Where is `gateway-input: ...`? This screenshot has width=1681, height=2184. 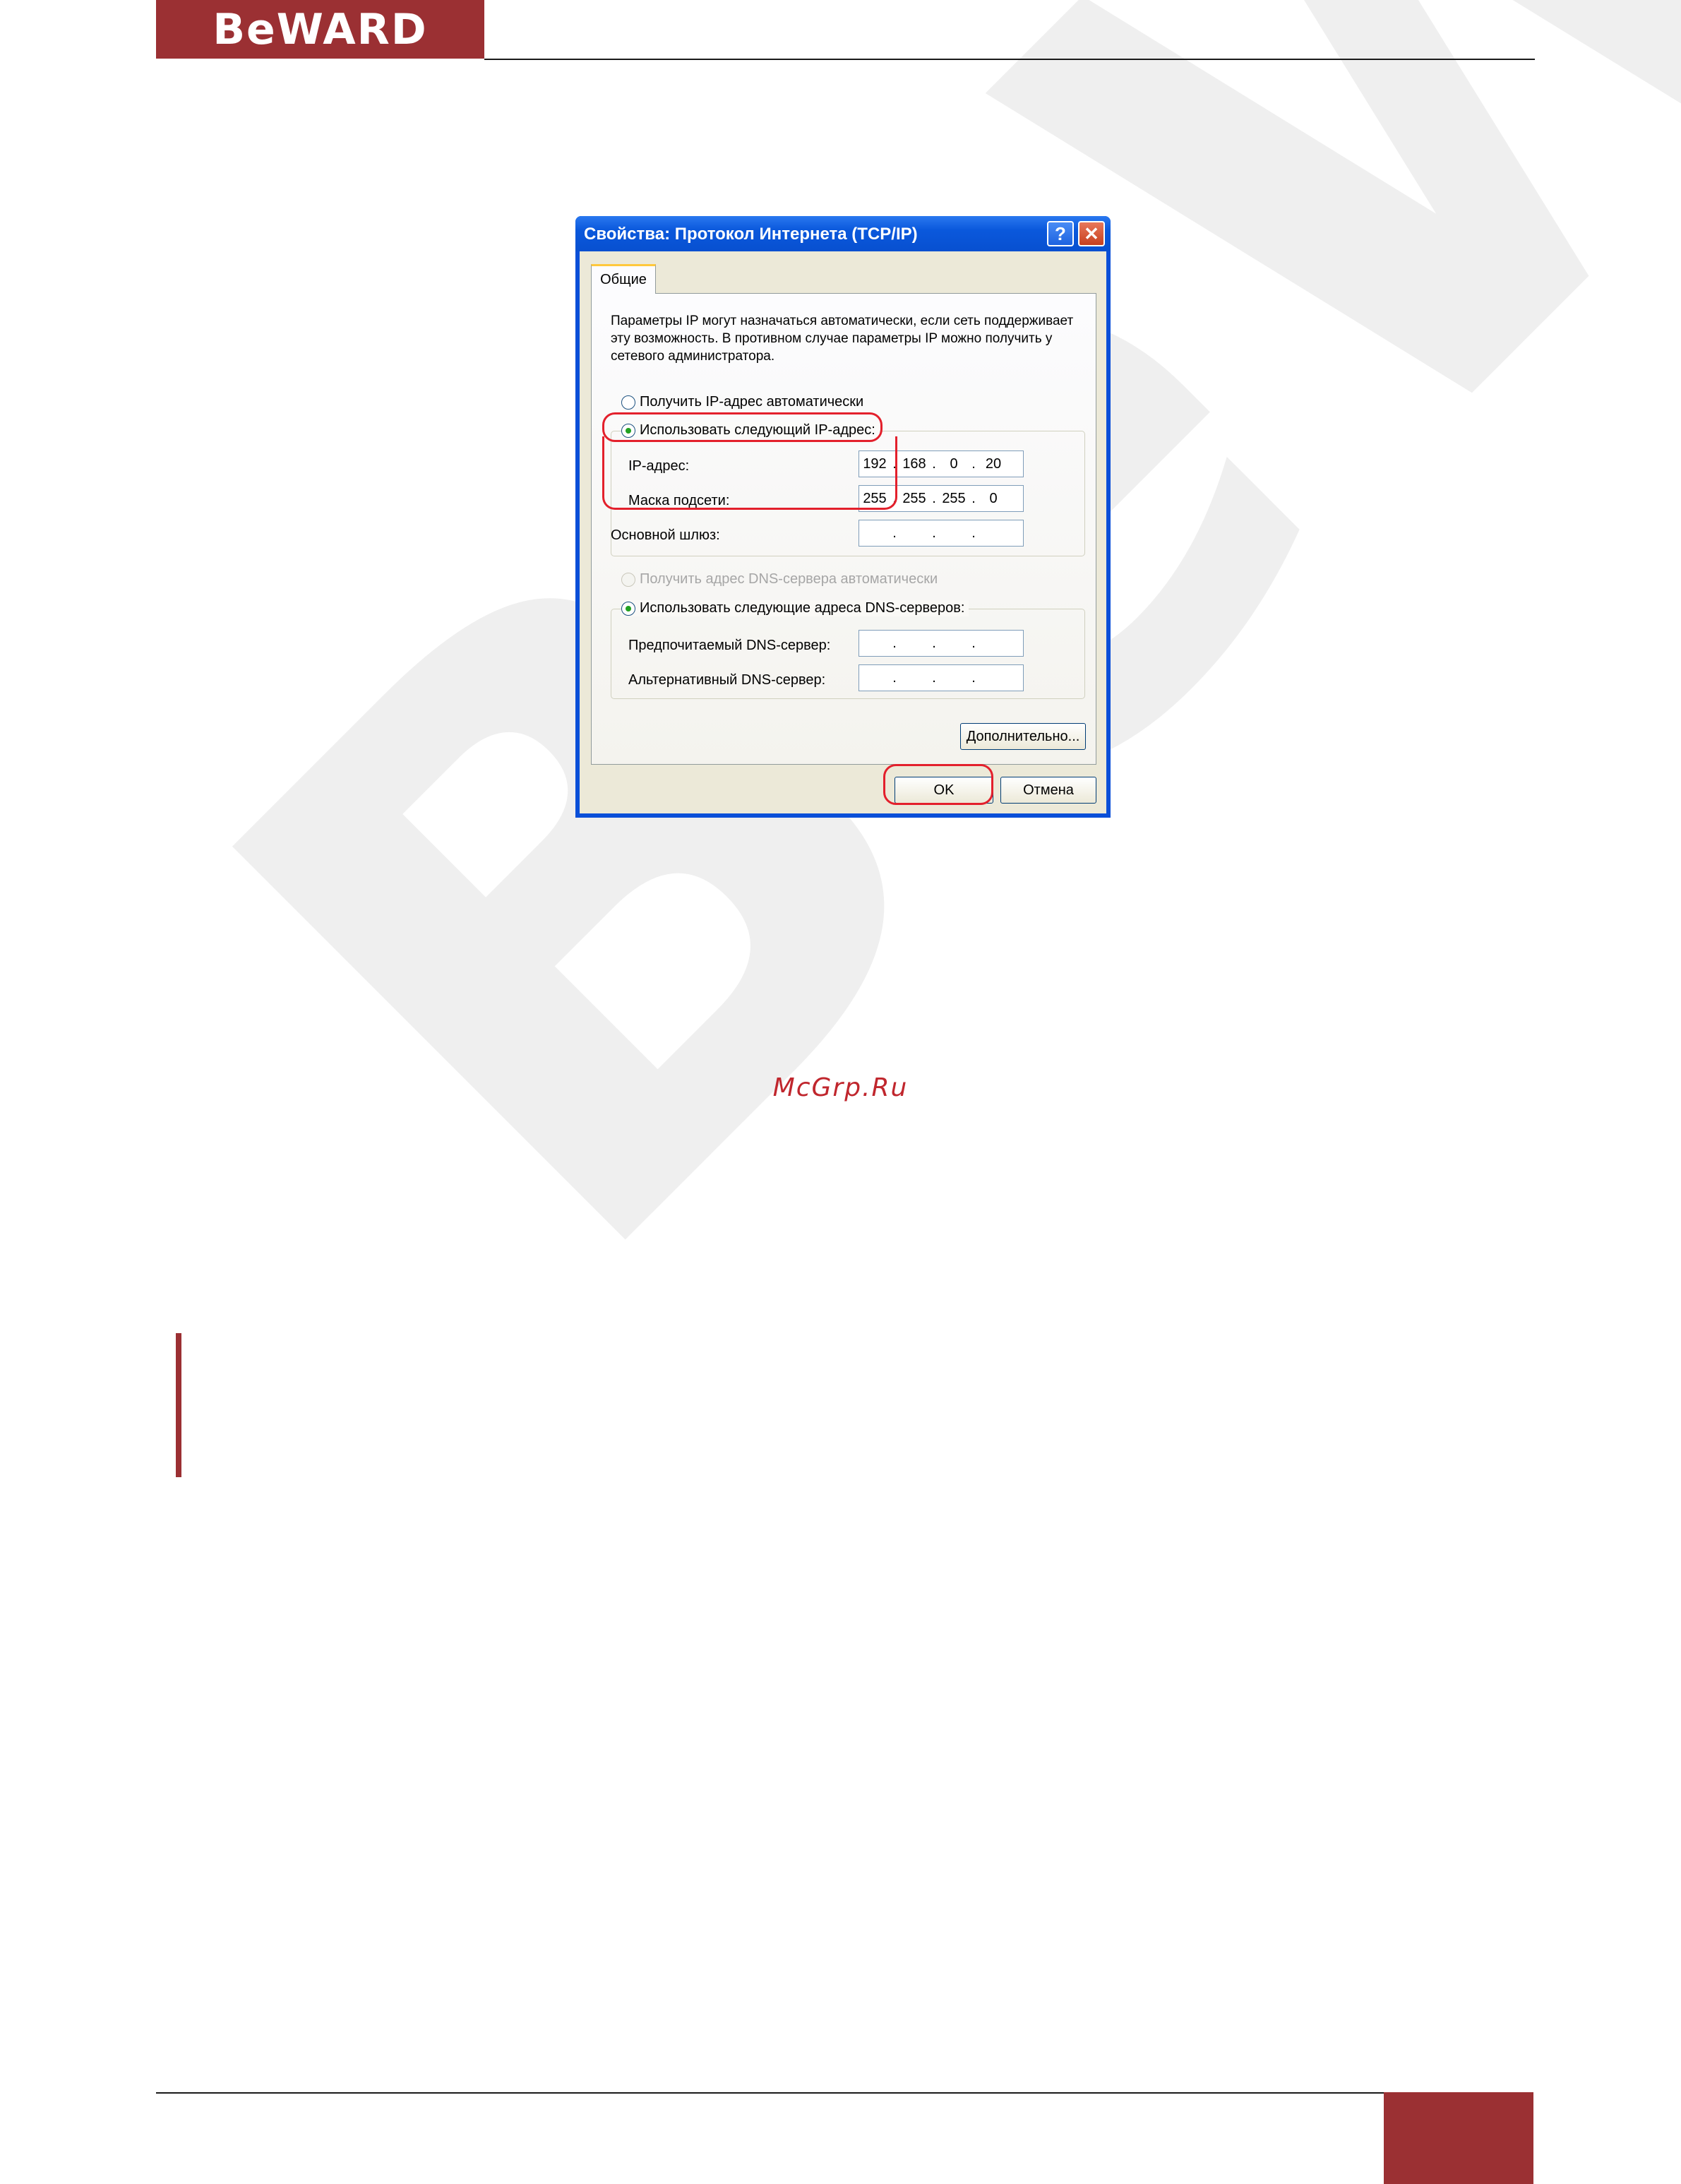 gateway-input: ... is located at coordinates (941, 533).